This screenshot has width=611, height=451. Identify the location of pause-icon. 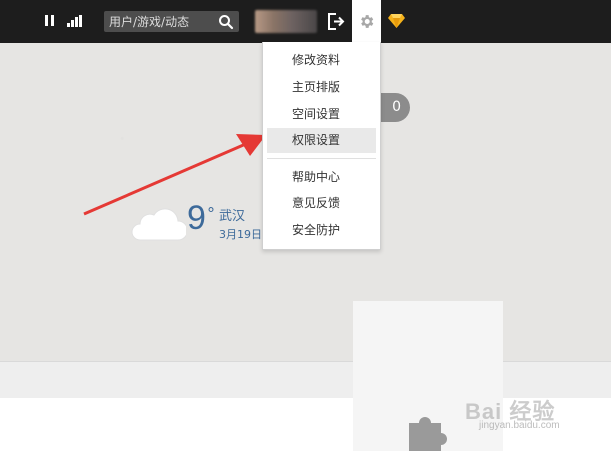
(50, 21).